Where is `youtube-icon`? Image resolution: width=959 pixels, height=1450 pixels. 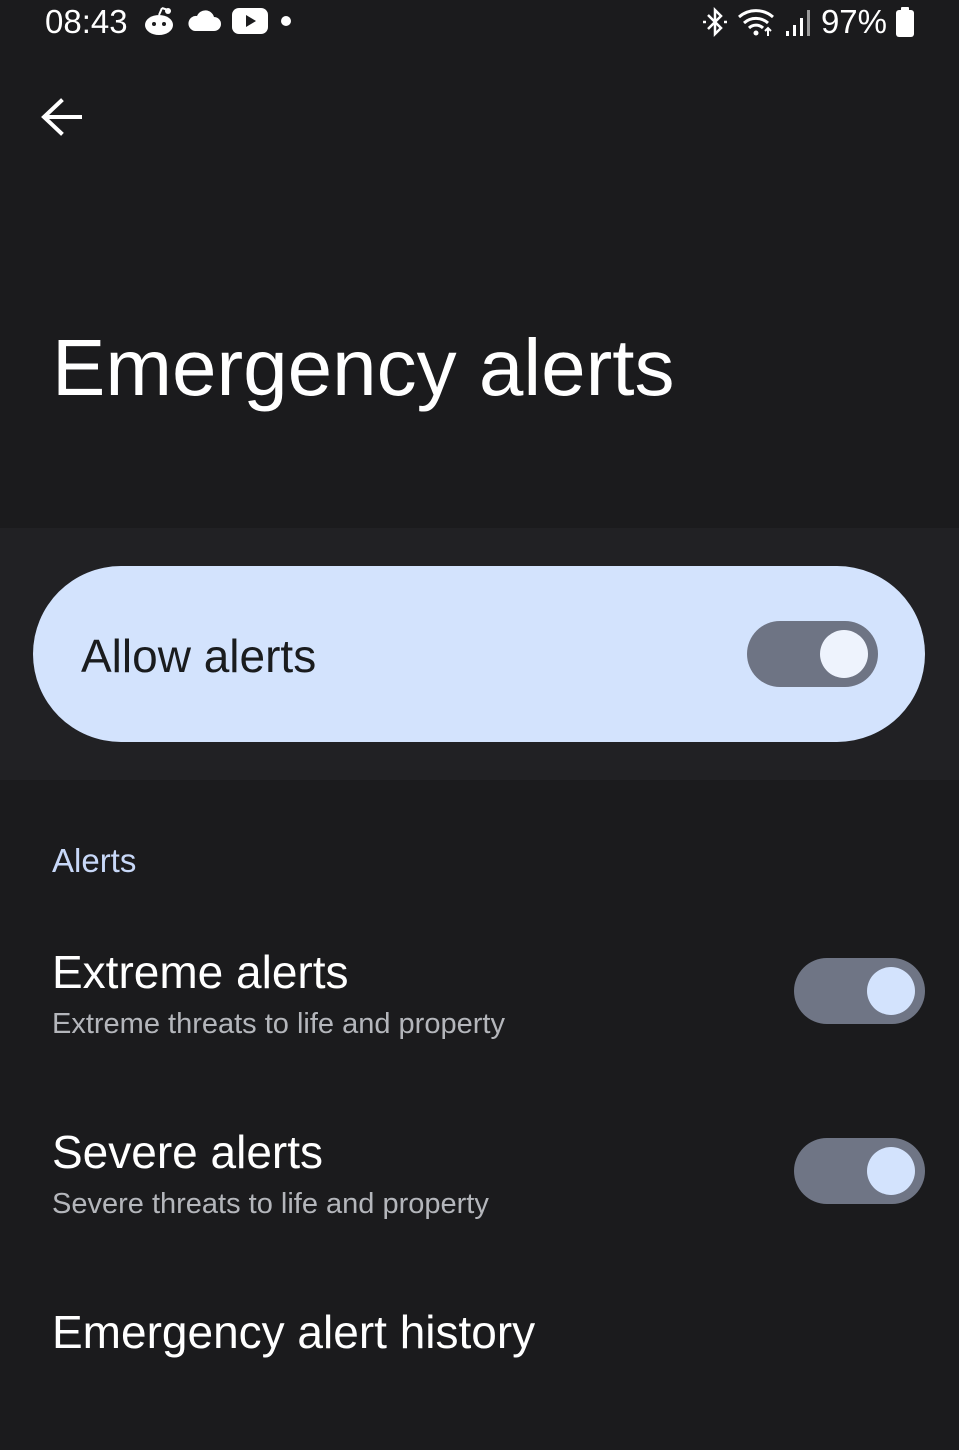
youtube-icon is located at coordinates (250, 21).